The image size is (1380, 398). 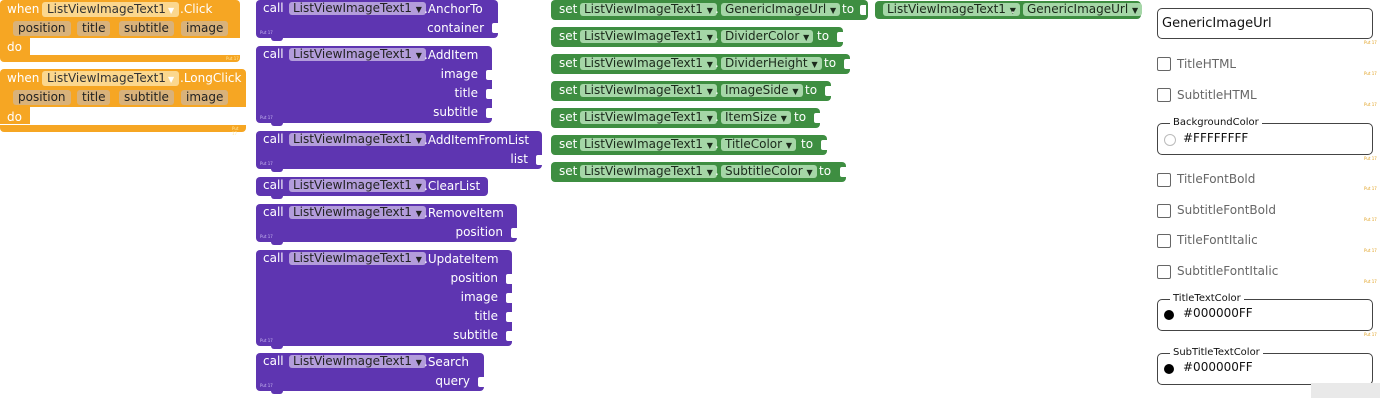 What do you see at coordinates (1164, 272) in the screenshot?
I see `subtitle-font-italic-checkbox` at bounding box center [1164, 272].